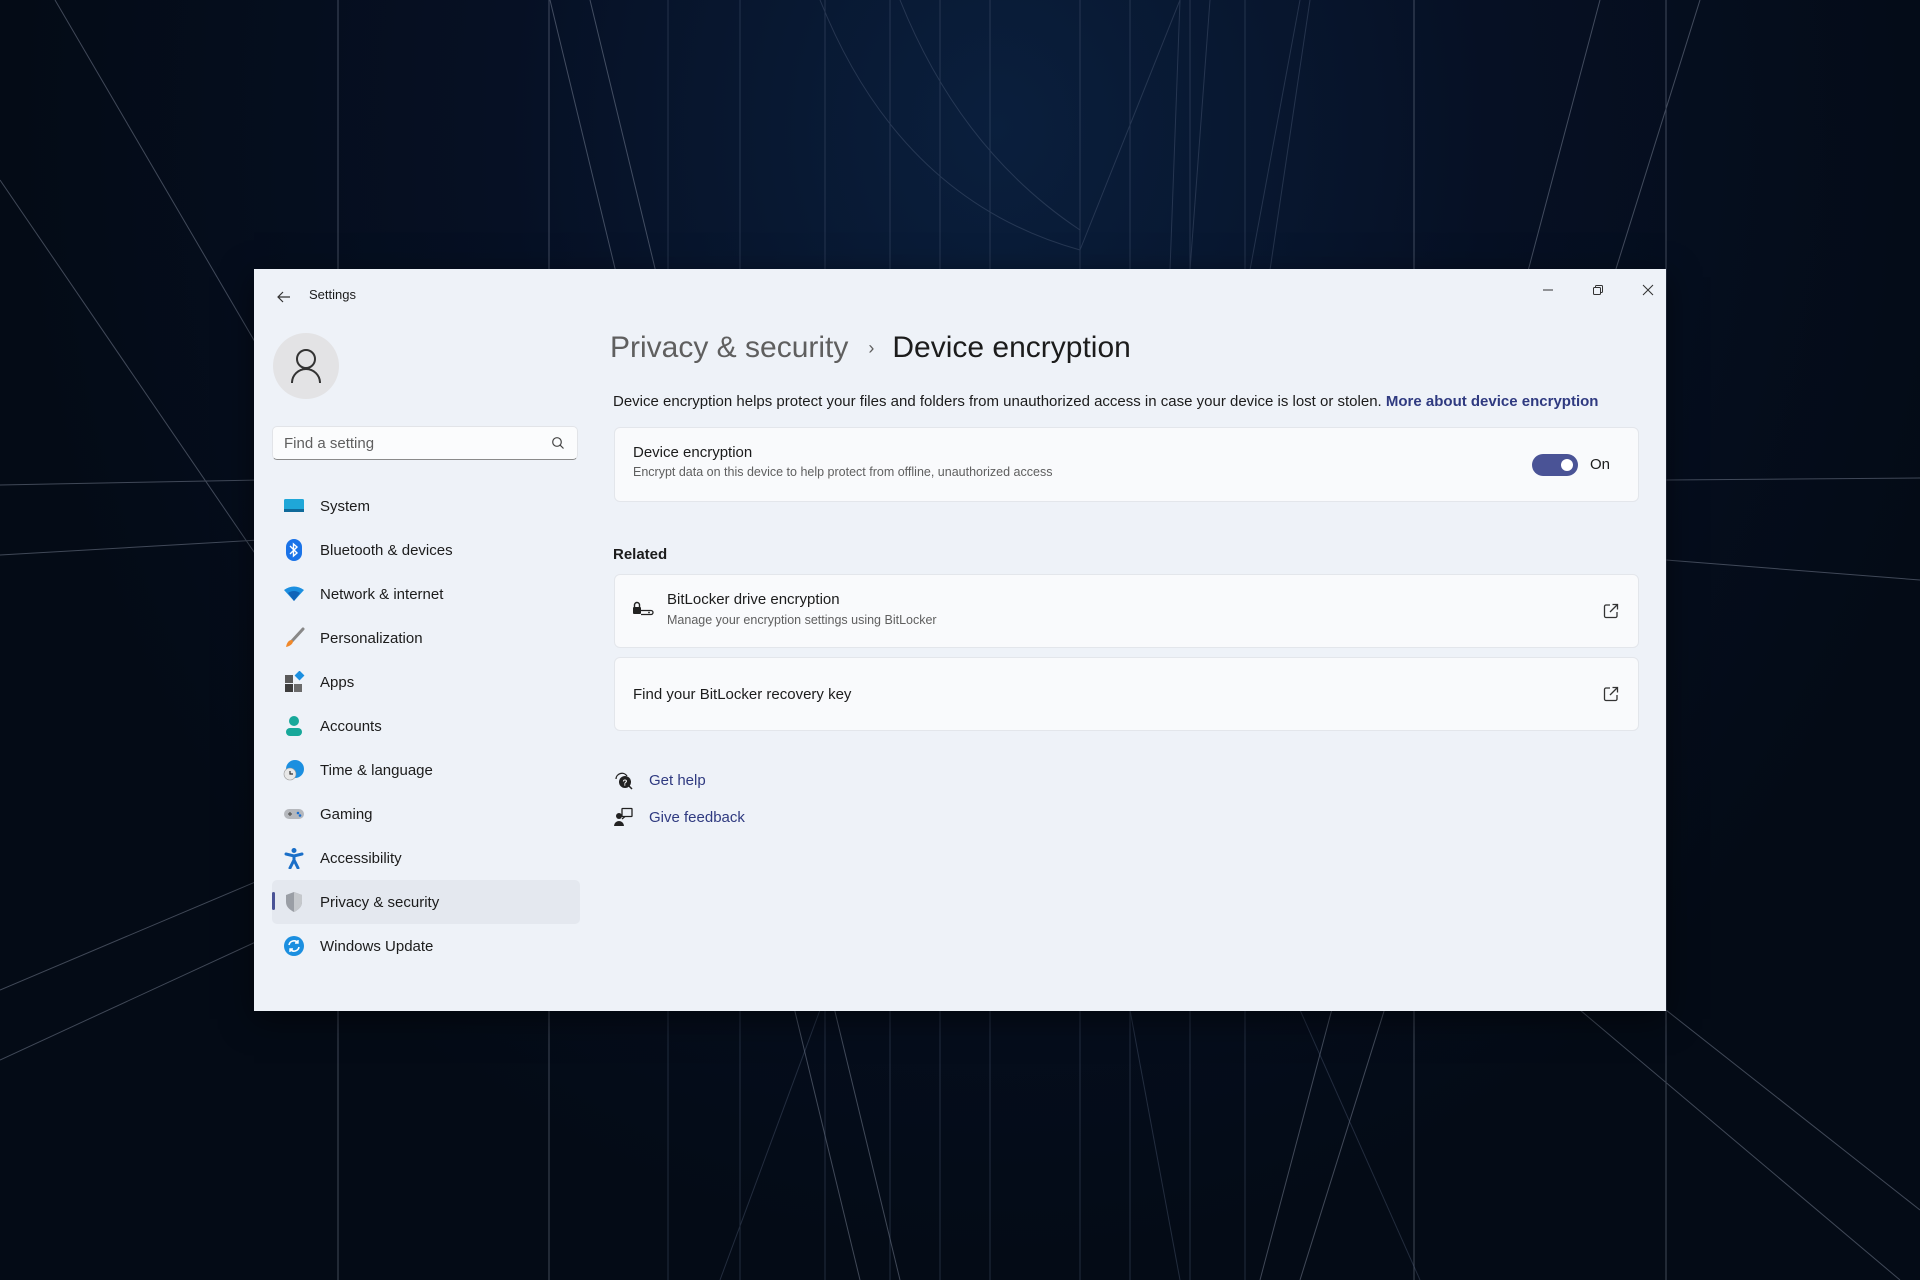 The image size is (1920, 1280). I want to click on sidebar-item-bluetooth-devices: Bluetooth & devices, so click(426, 550).